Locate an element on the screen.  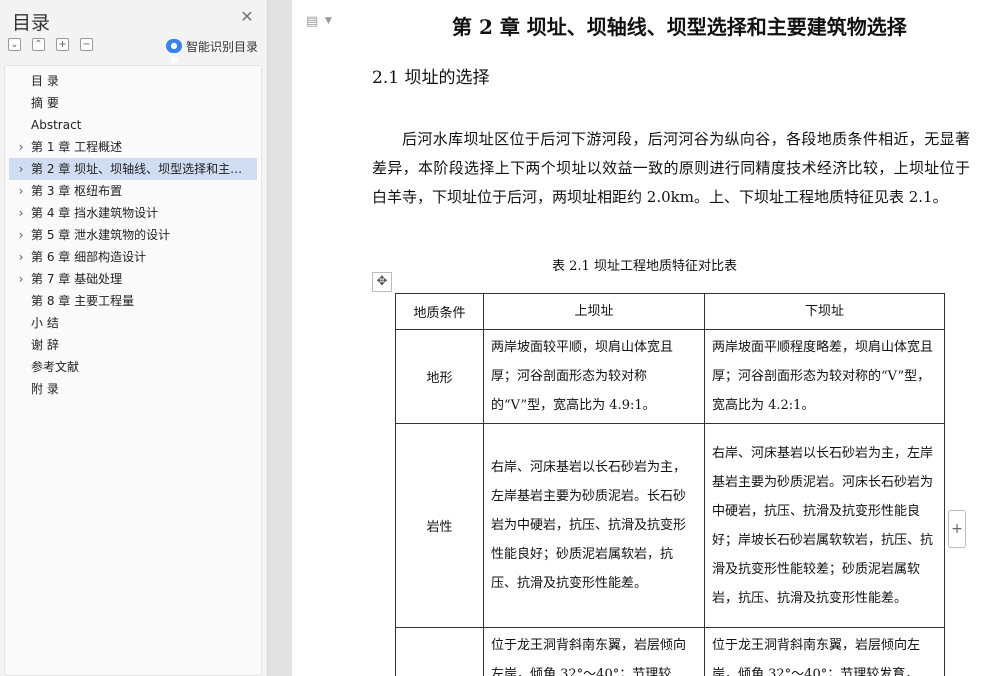
toc-item-label: 目 录 is located at coordinates (45, 81).